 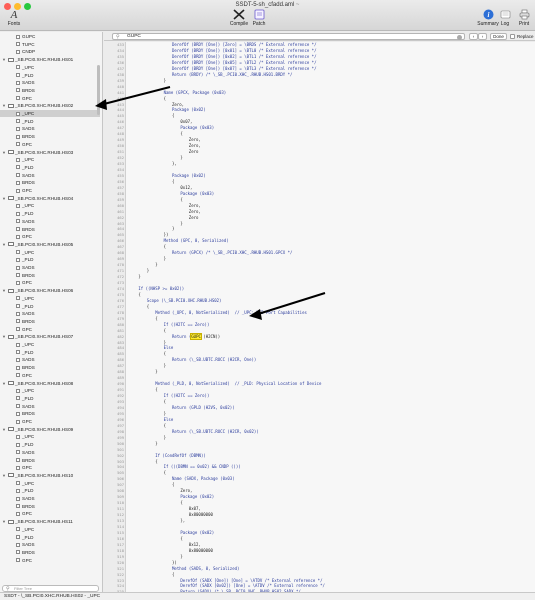 What do you see at coordinates (505, 19) in the screenshot?
I see `log-button: Log` at bounding box center [505, 19].